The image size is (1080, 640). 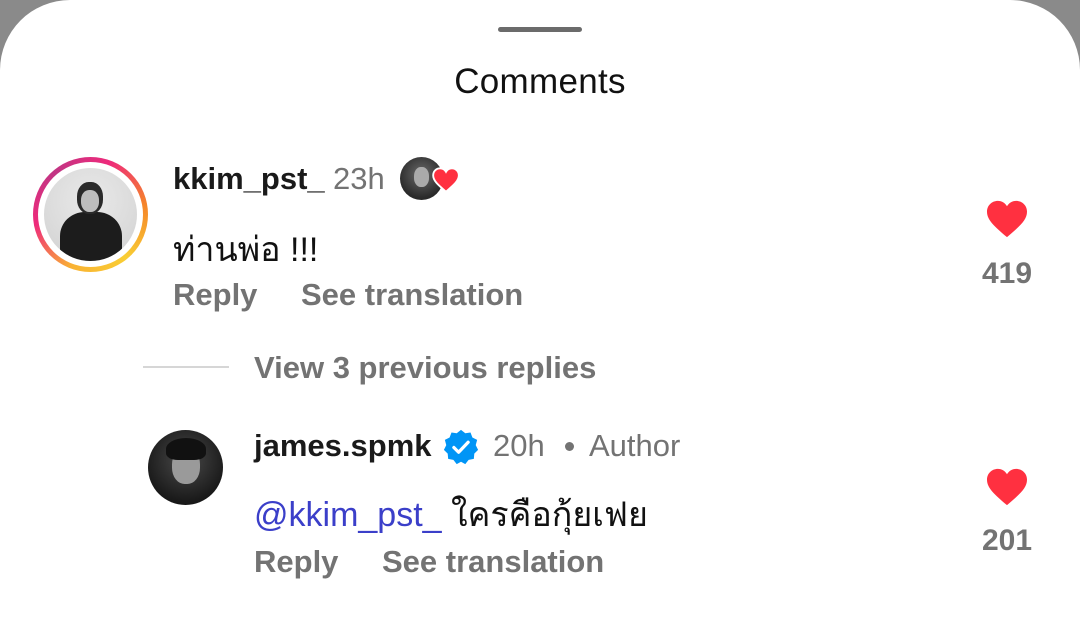 I want to click on author-label: Author, so click(x=635, y=445).